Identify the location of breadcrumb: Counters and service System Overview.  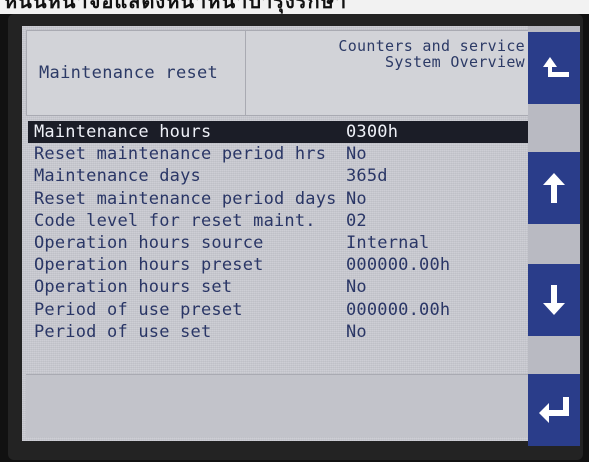
(388, 63).